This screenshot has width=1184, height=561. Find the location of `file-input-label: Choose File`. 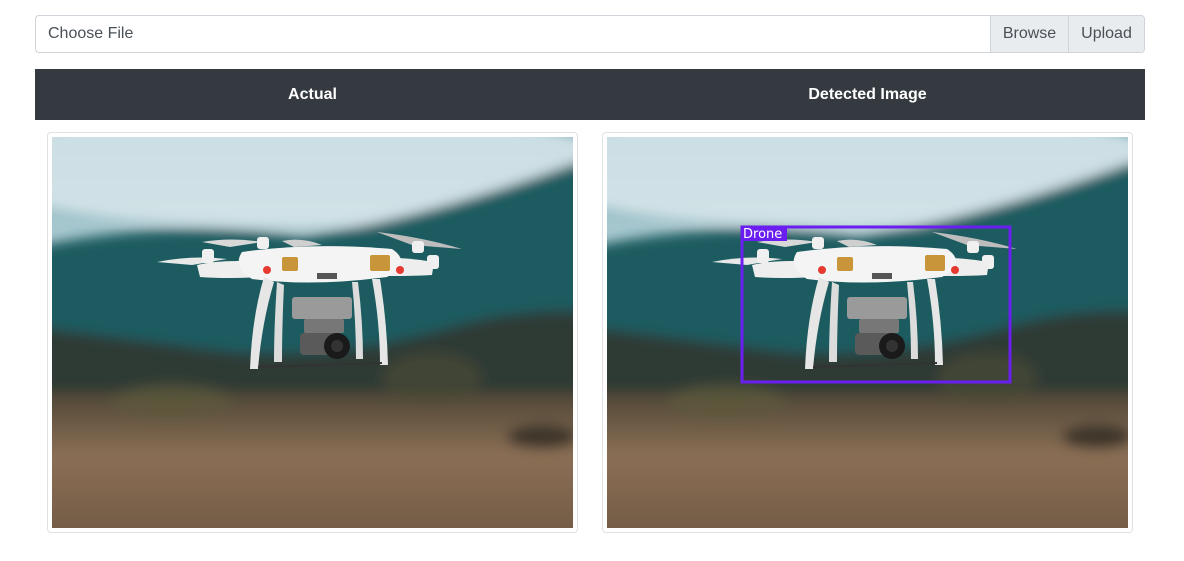

file-input-label: Choose File is located at coordinates (513, 34).